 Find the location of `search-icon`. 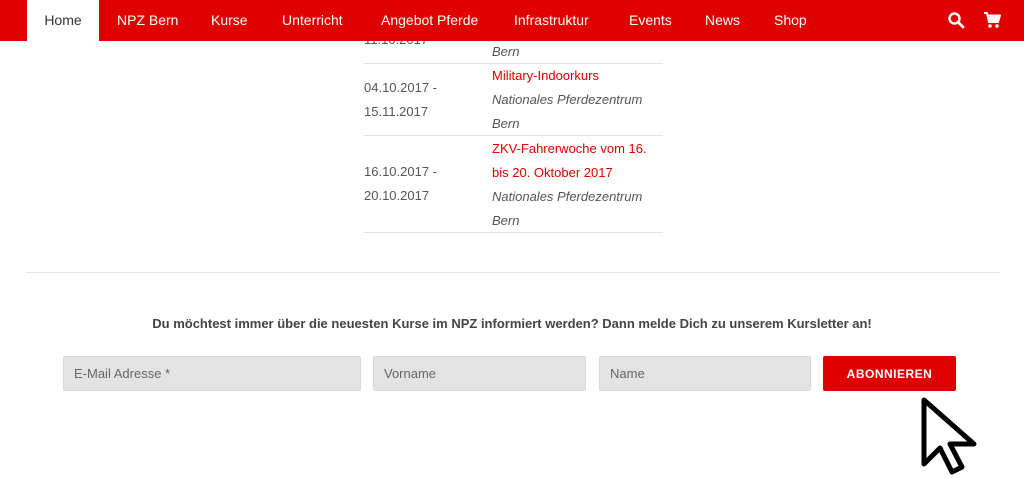

search-icon is located at coordinates (956, 20).